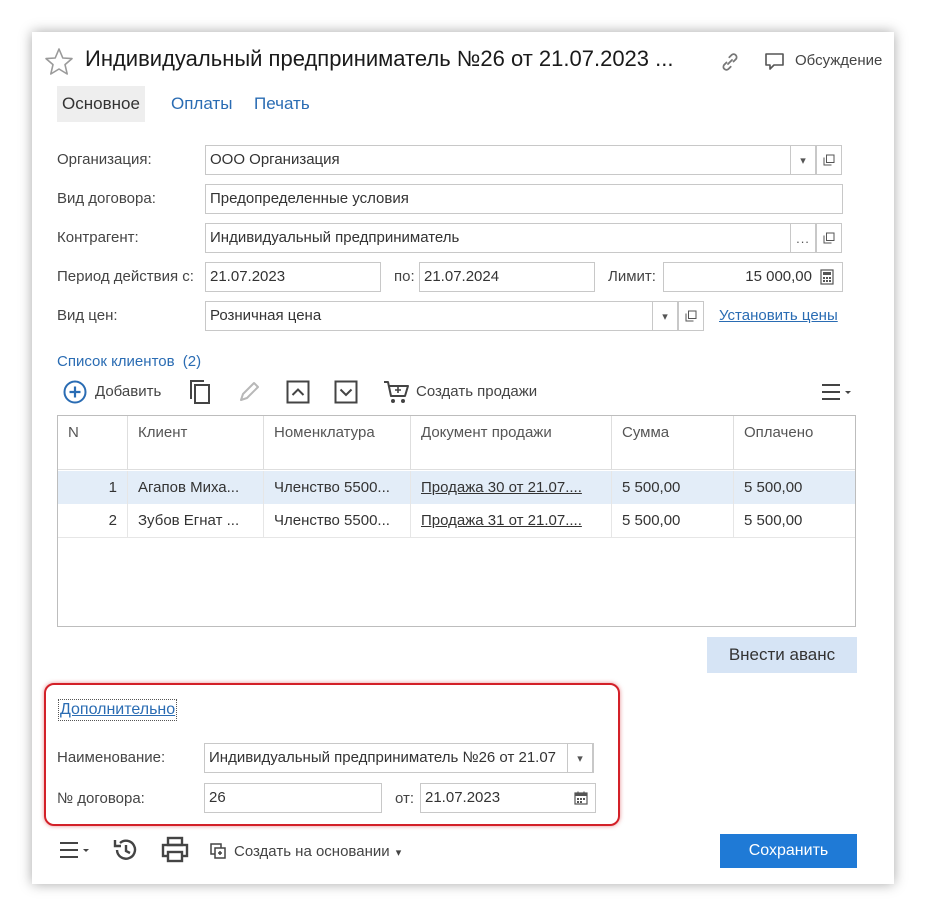  What do you see at coordinates (75, 392) in the screenshot?
I see `add-circle-icon` at bounding box center [75, 392].